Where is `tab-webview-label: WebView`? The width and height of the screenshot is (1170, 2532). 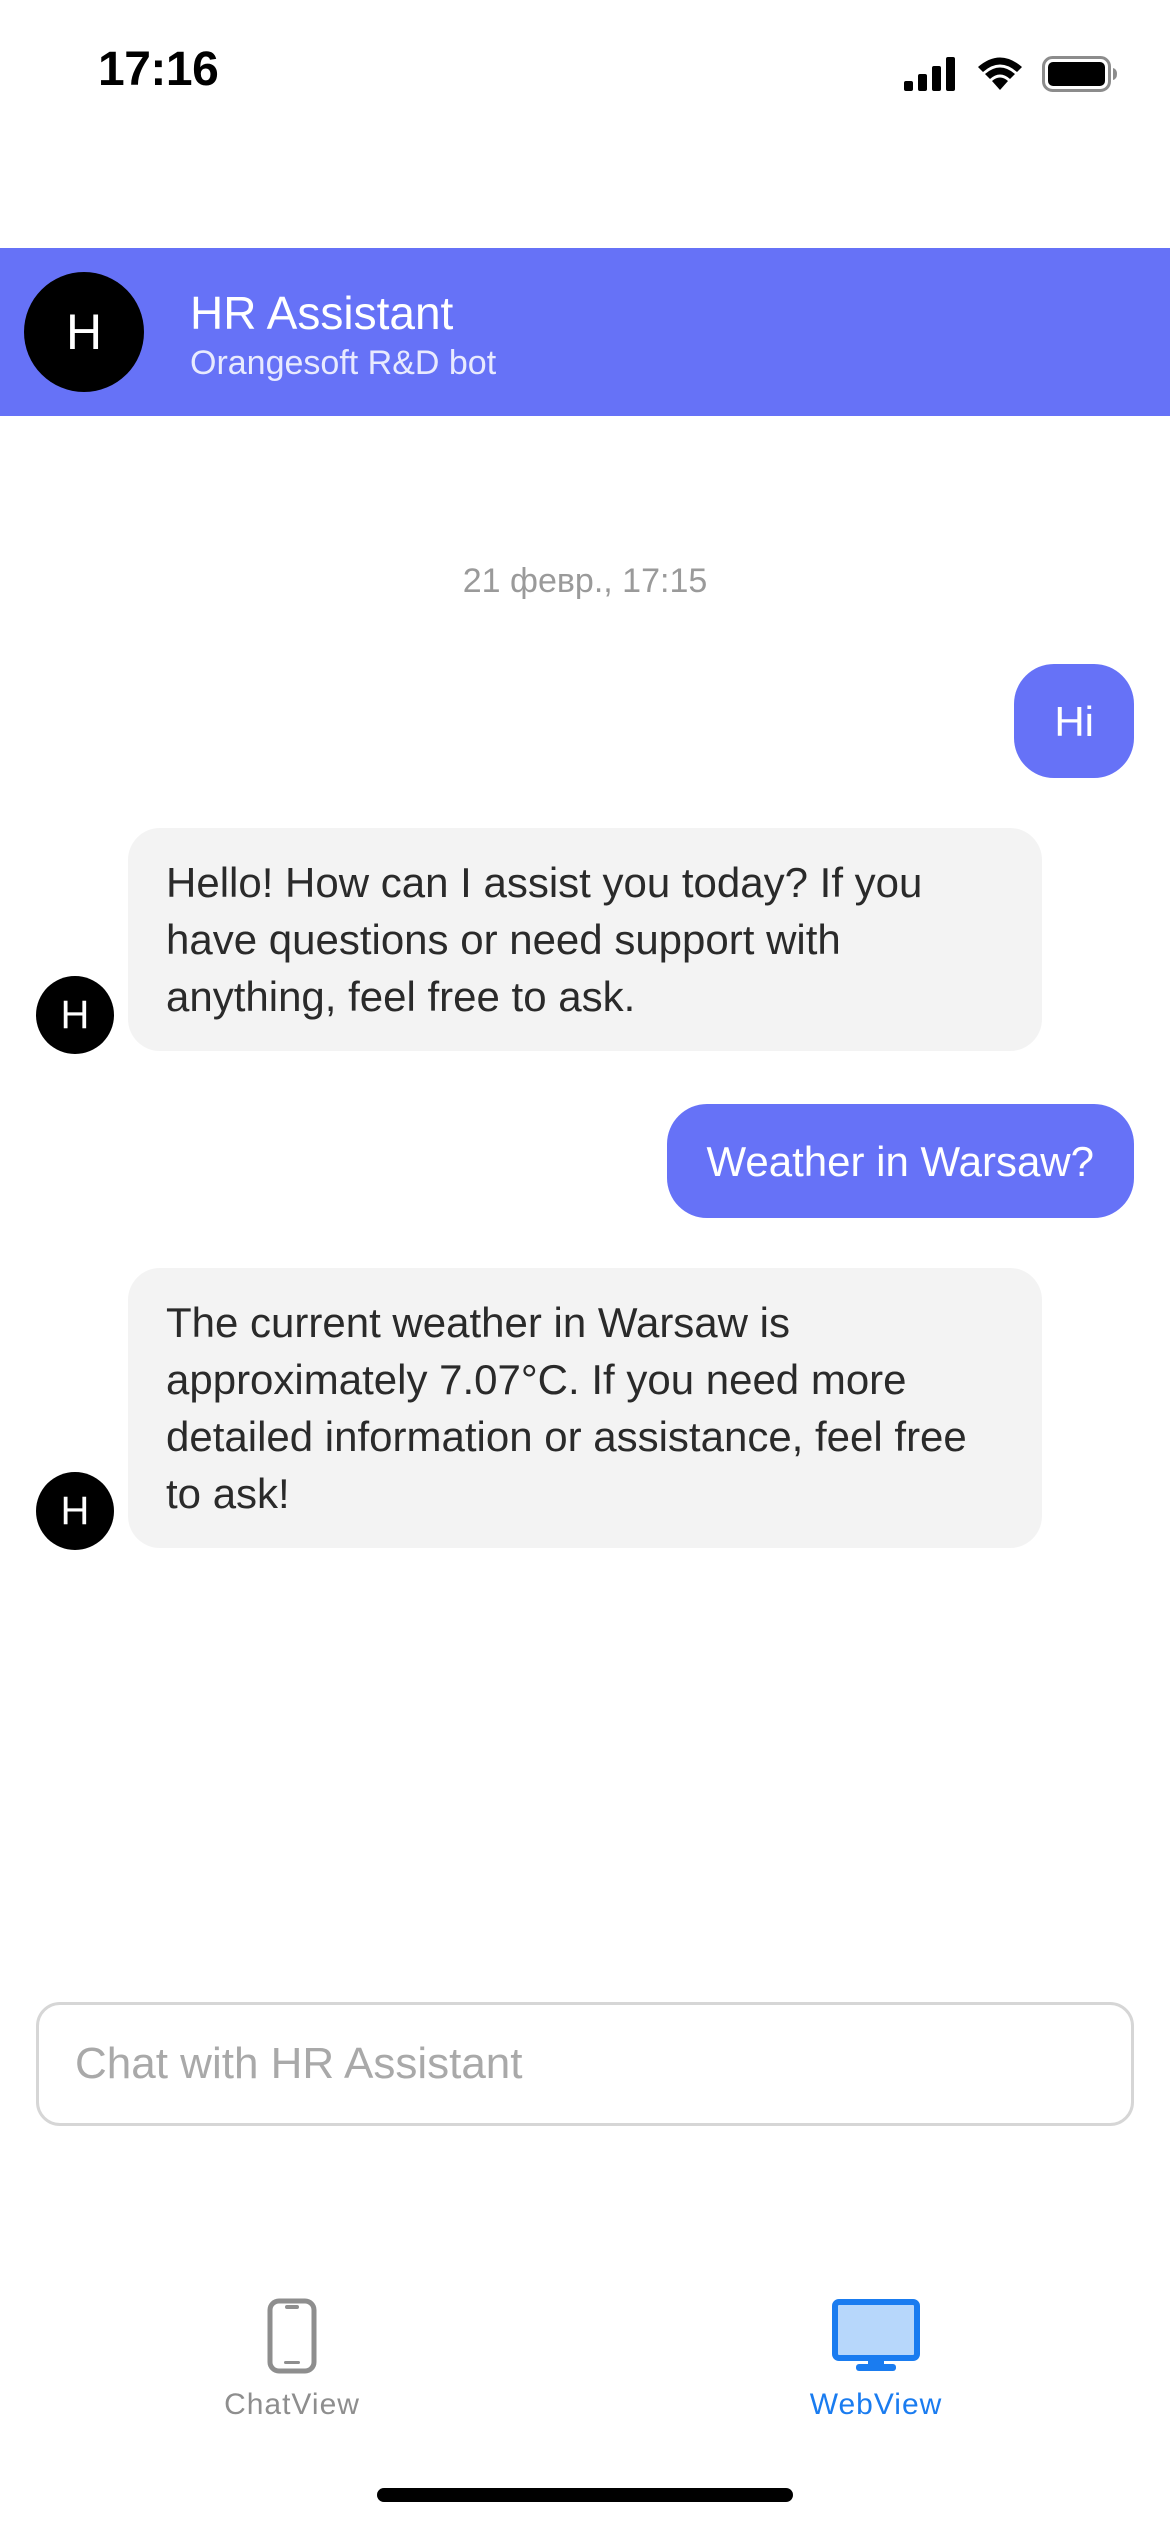
tab-webview-label: WebView is located at coordinates (876, 2404).